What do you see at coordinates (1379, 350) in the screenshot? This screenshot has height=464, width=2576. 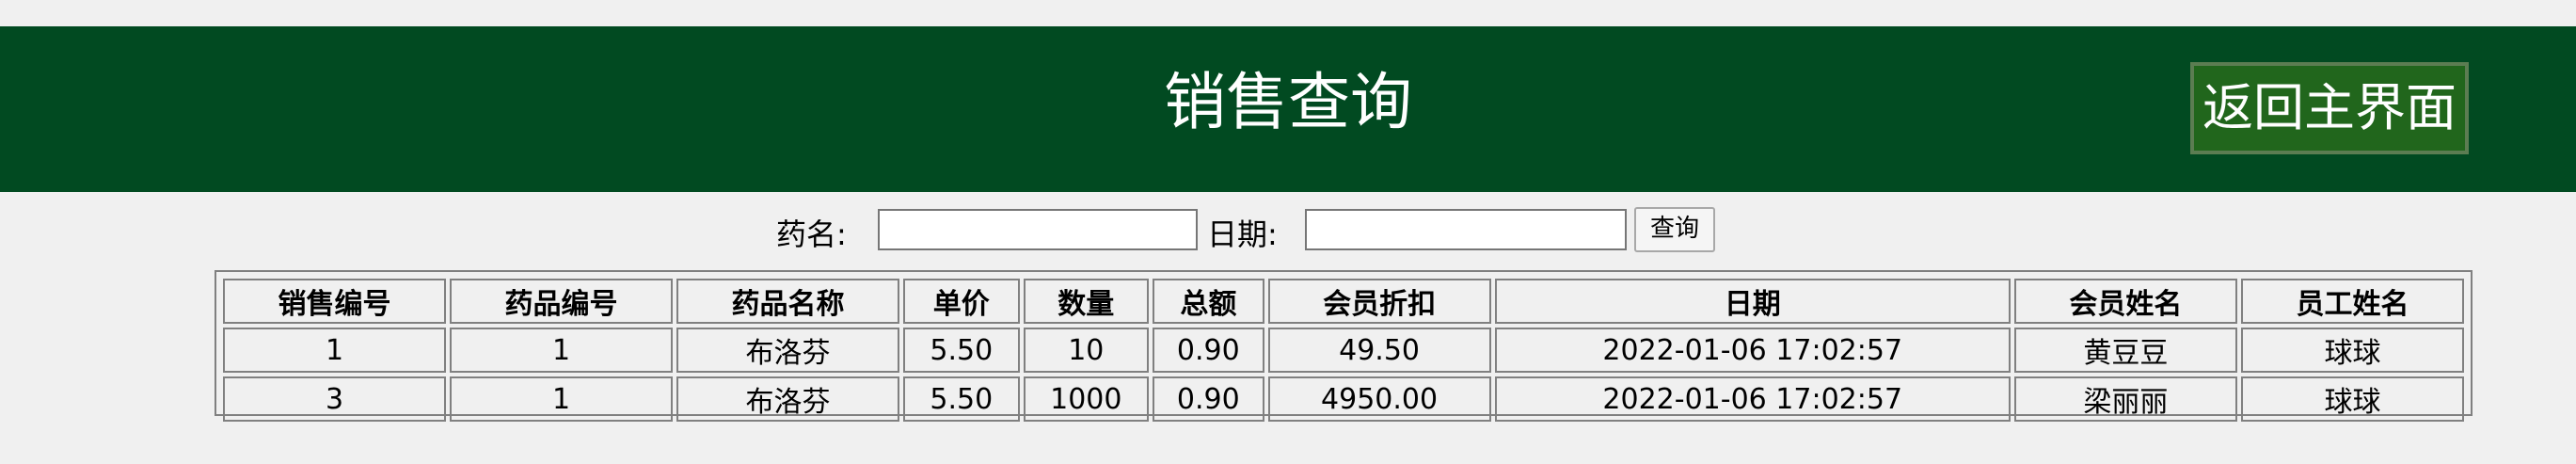 I see `table-cell: 49.50` at bounding box center [1379, 350].